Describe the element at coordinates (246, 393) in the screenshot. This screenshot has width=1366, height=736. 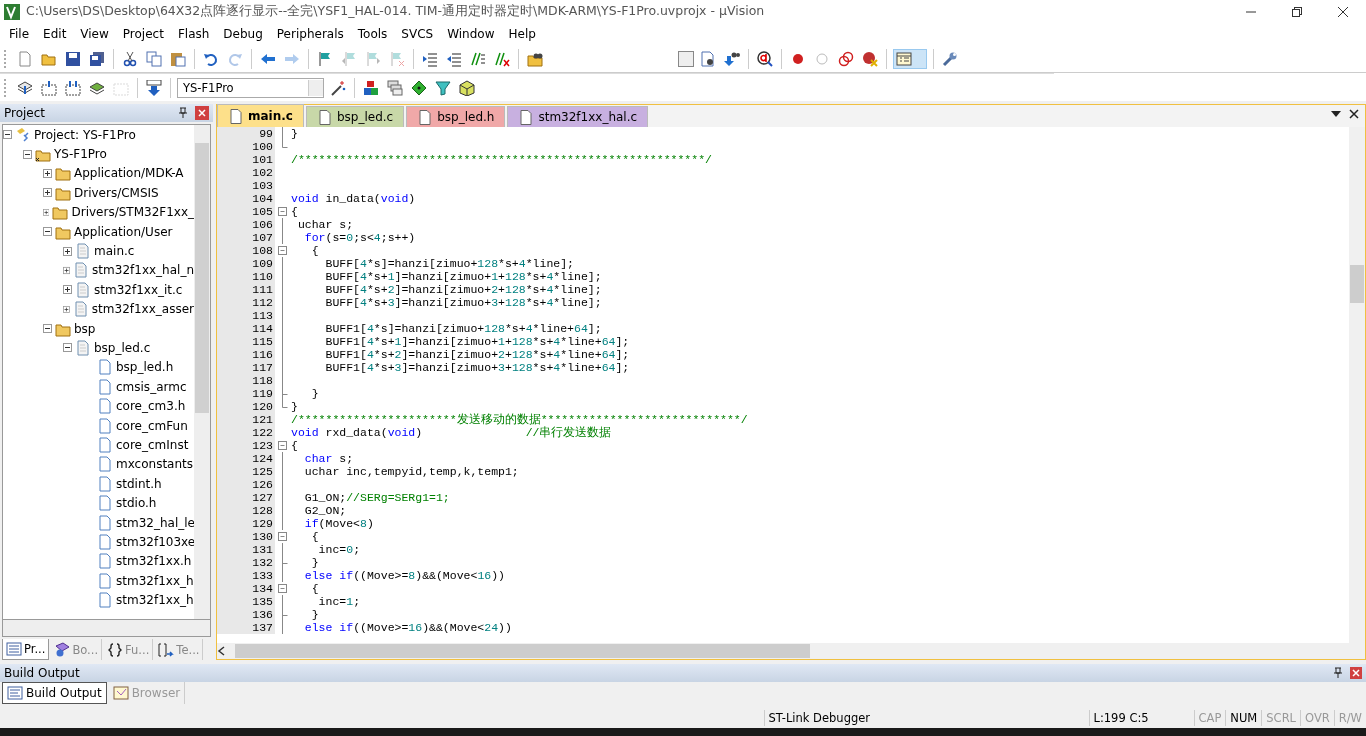
I see `line-number: 119` at that location.